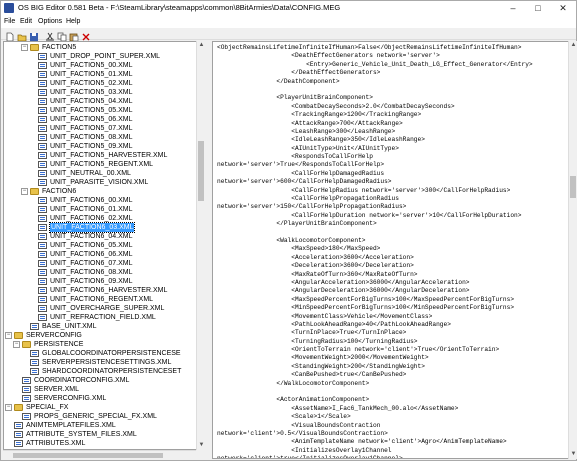 The width and height of the screenshot is (577, 461). I want to click on tree-item-label: SERVERPERSISTENCESETTINGS.XML, so click(106, 362).